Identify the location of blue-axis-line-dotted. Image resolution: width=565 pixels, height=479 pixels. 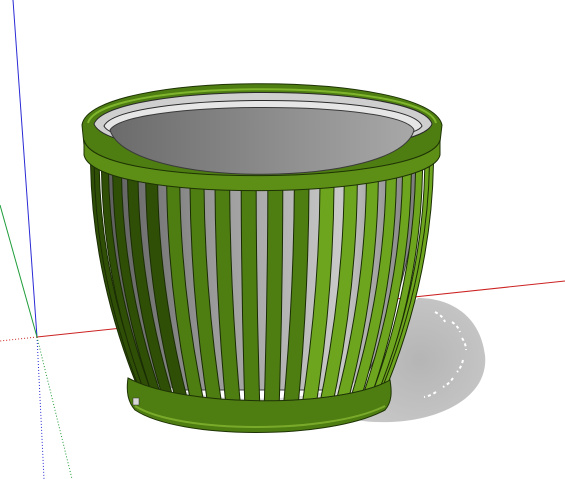
(40, 407).